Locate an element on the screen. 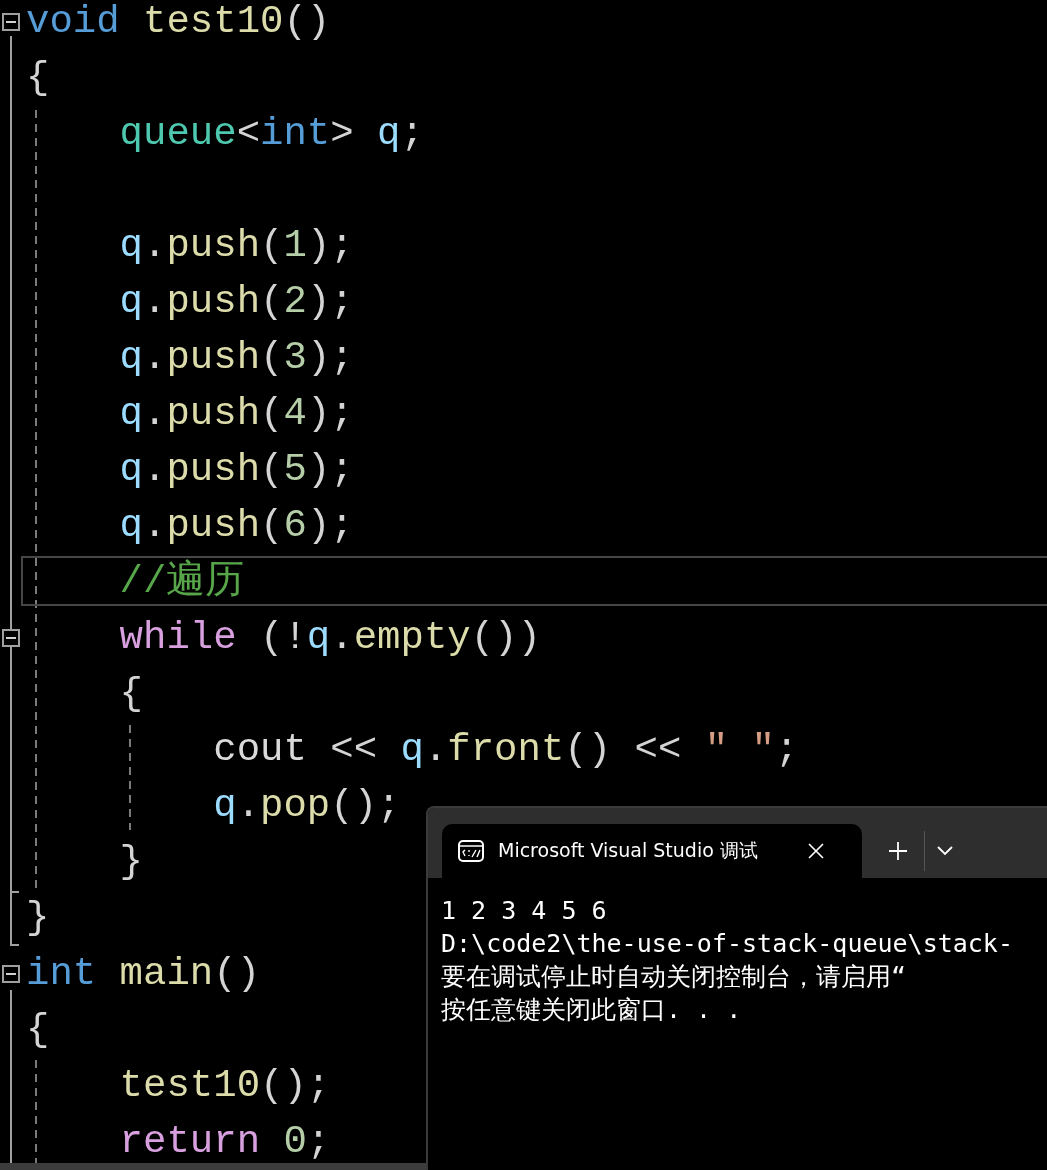 The image size is (1047, 1170). code-line: q.pop(); is located at coordinates (306, 806).